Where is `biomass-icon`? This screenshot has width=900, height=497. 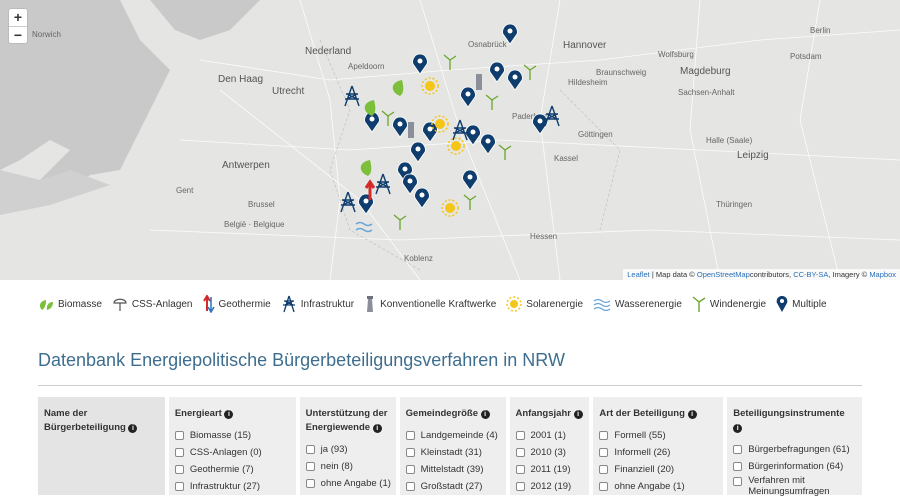 biomass-icon is located at coordinates (46, 305).